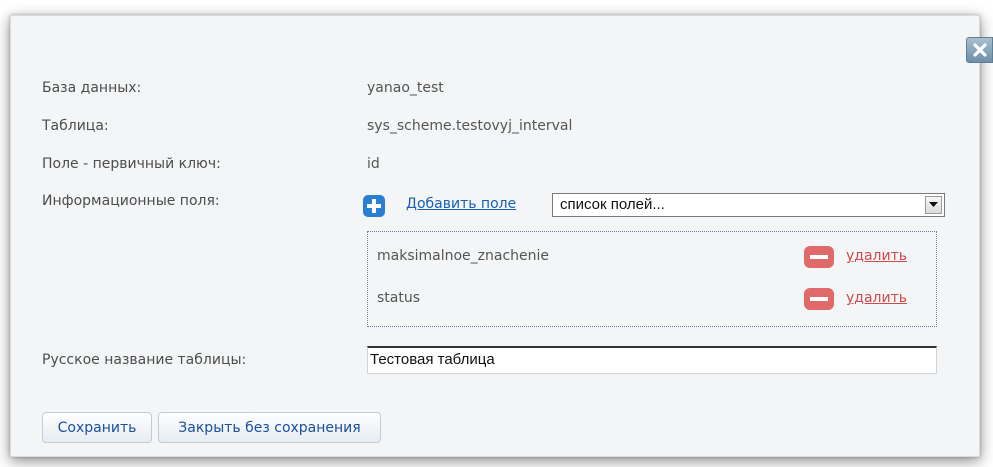 Image resolution: width=993 pixels, height=467 pixels. I want to click on field-name: maksimalnoe_znachenie, so click(463, 256).